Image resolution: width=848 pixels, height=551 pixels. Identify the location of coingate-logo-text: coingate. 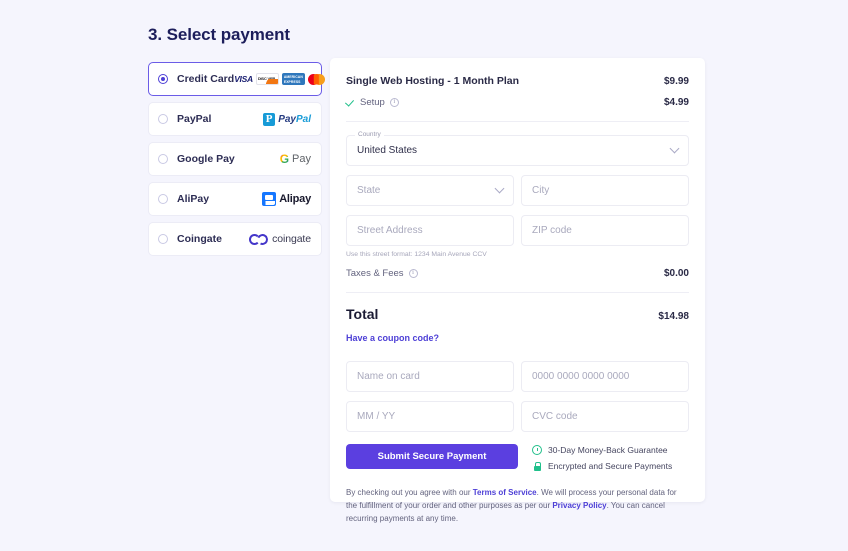
(291, 239).